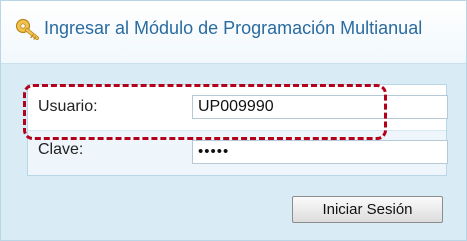  Describe the element at coordinates (367, 209) in the screenshot. I see `login-button: Iniciar Sesión` at that location.